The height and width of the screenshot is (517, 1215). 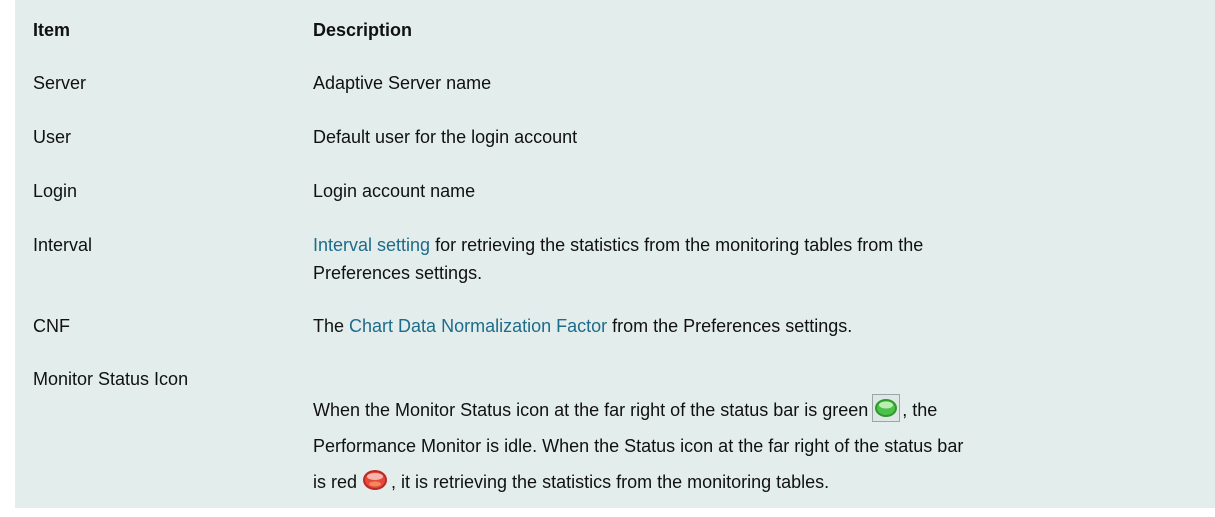 What do you see at coordinates (55, 191) in the screenshot?
I see `row-item-login: Login` at bounding box center [55, 191].